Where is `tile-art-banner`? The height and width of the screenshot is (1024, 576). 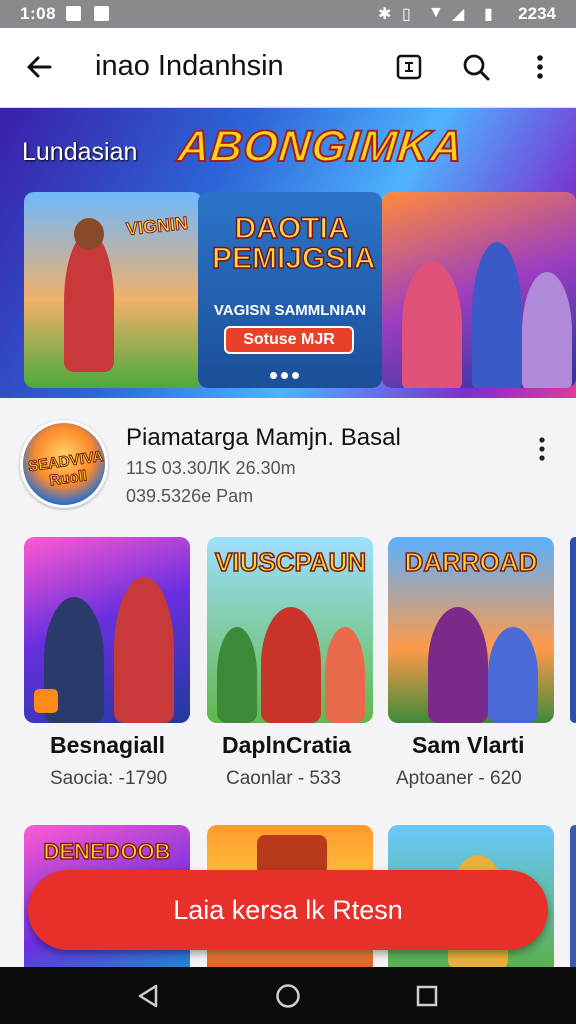
tile-art-banner is located at coordinates (292, 855).